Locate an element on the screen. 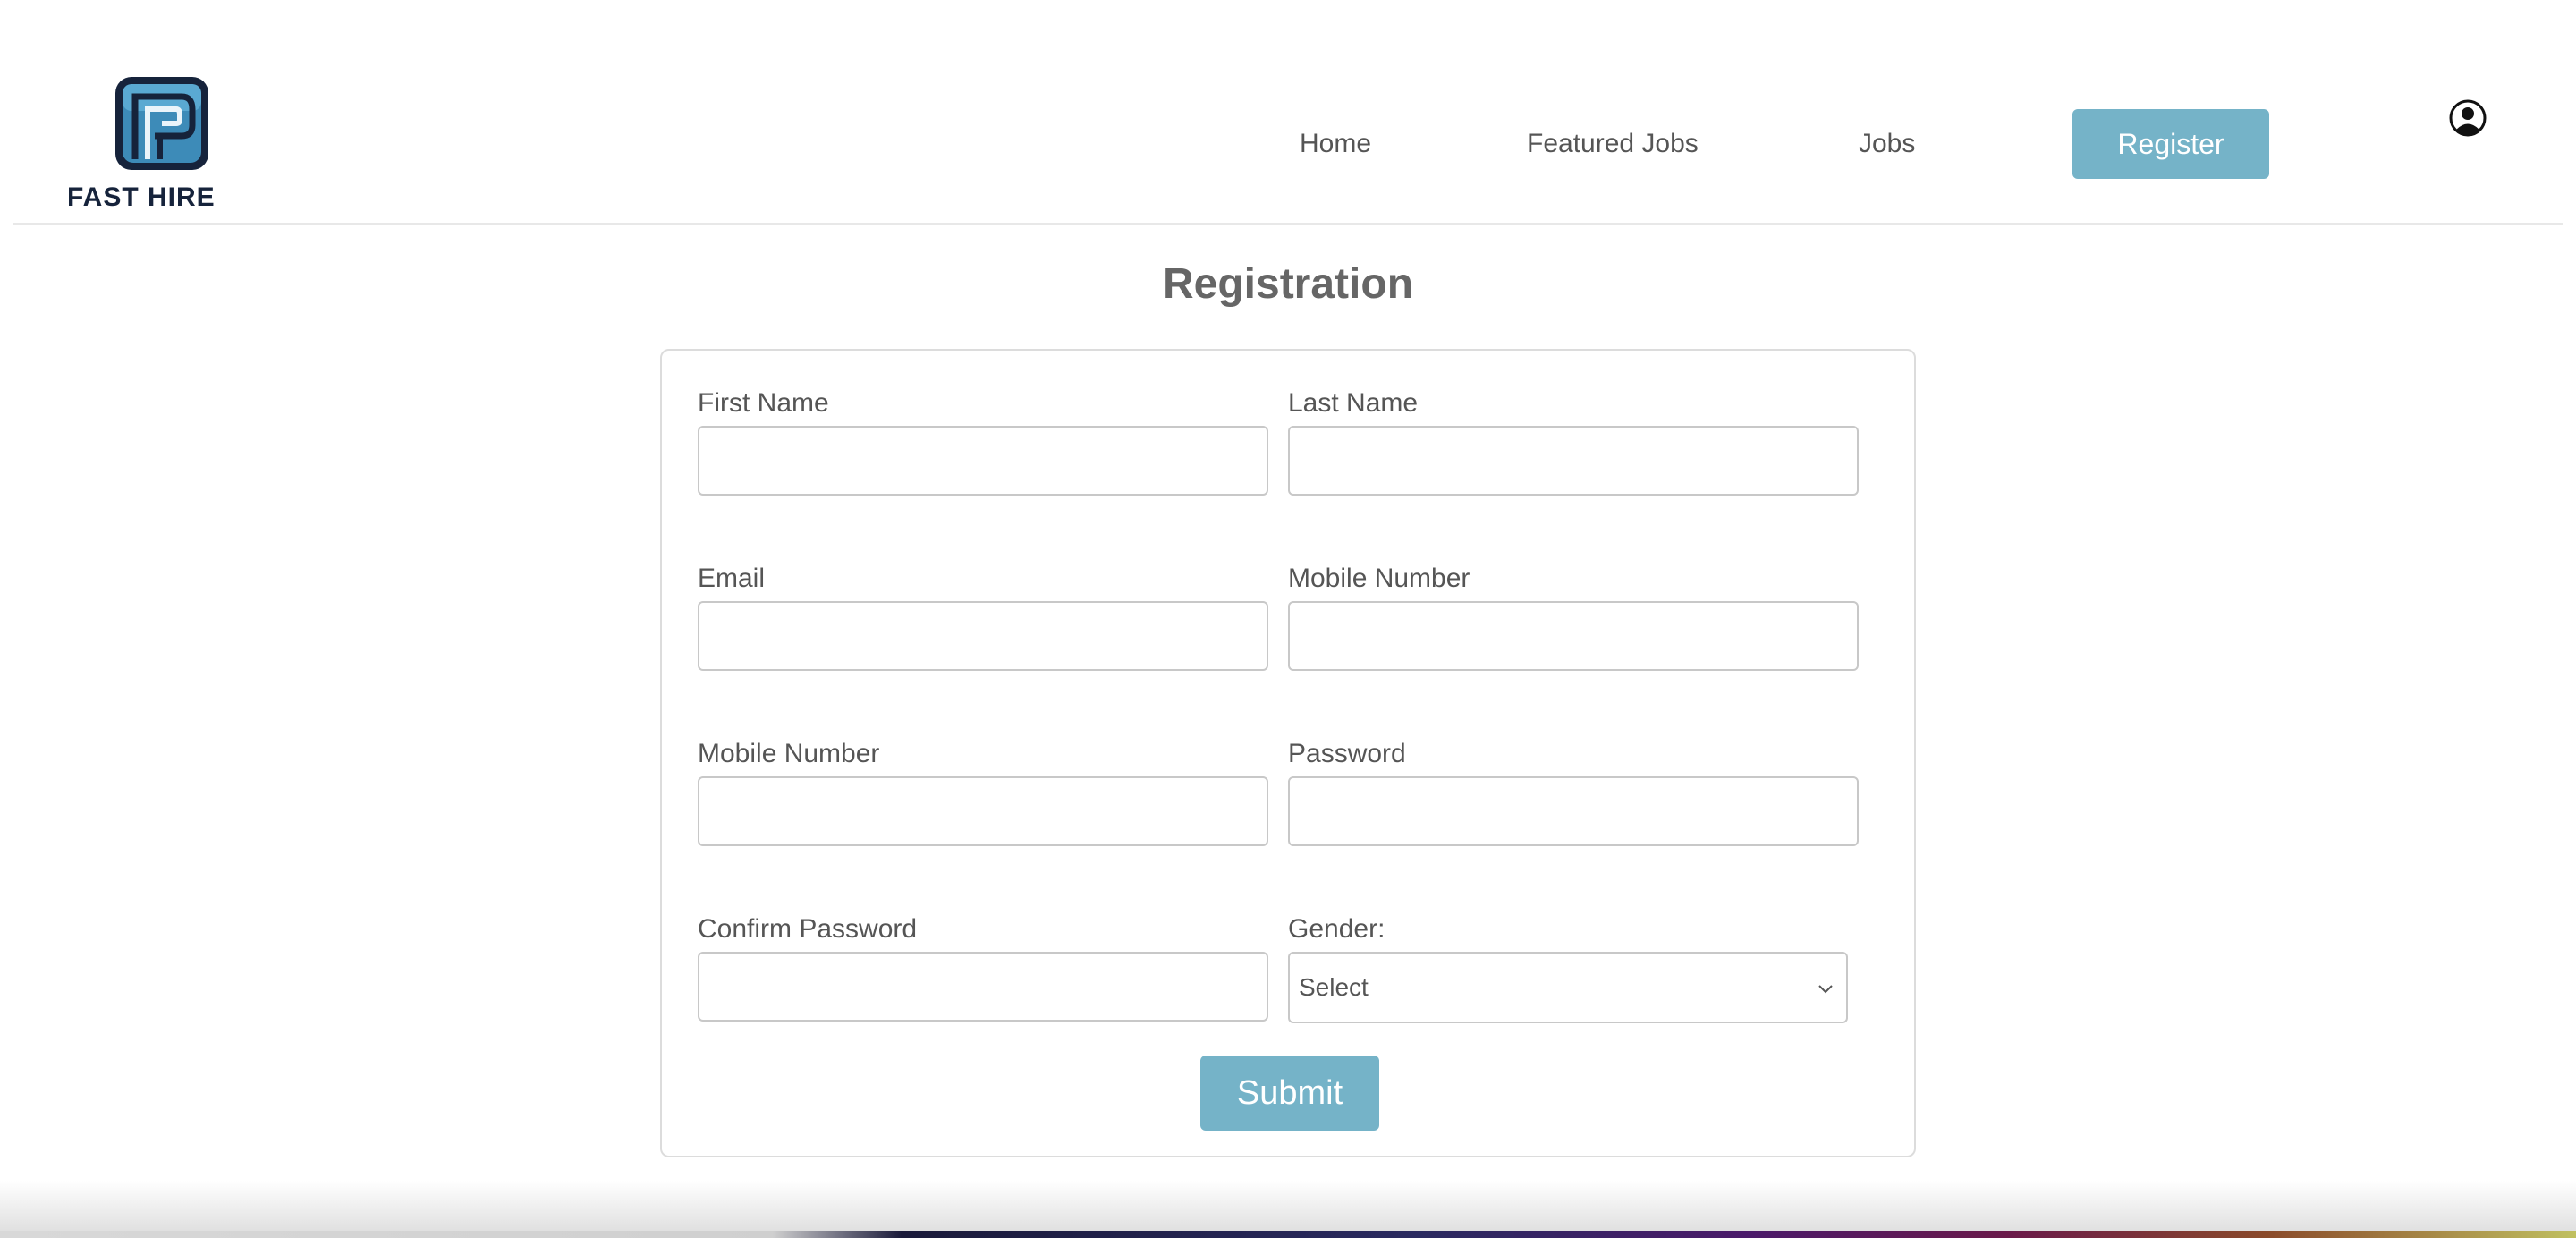  gender-selected-value: Select is located at coordinates (1333, 987).